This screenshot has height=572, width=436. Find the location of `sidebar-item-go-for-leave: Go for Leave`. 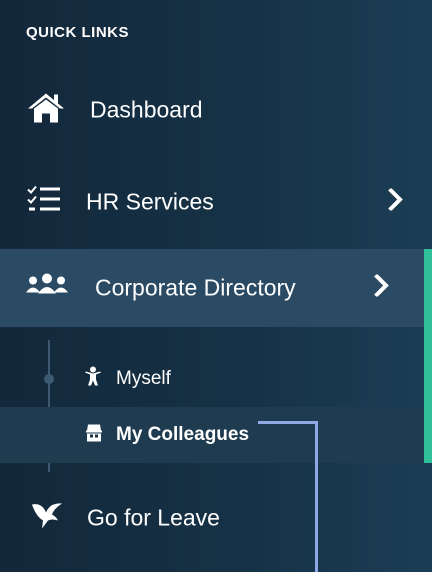

sidebar-item-go-for-leave: Go for Leave is located at coordinates (216, 518).